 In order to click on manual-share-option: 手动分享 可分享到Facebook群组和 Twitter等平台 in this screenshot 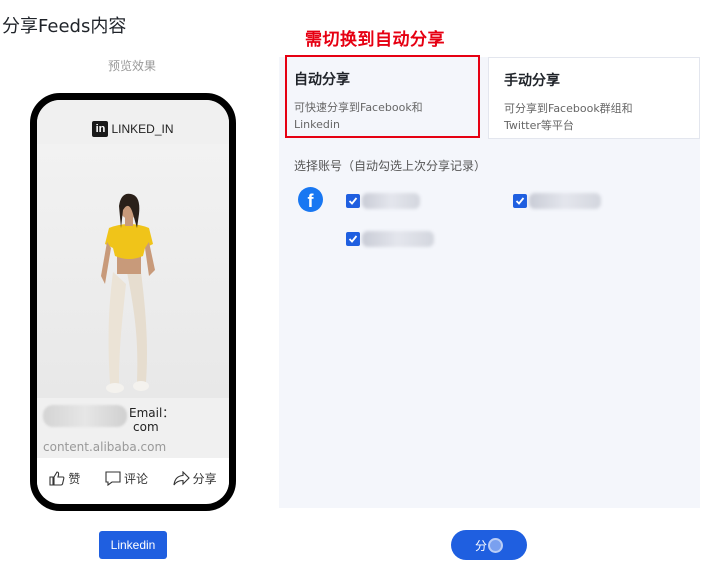, I will do `click(594, 98)`.